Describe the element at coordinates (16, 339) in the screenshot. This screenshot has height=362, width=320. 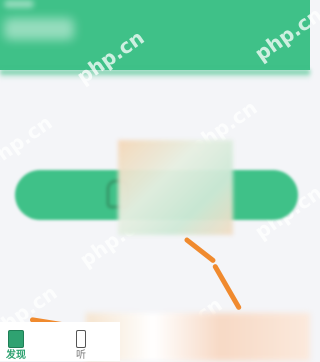
I see `book-icon` at that location.